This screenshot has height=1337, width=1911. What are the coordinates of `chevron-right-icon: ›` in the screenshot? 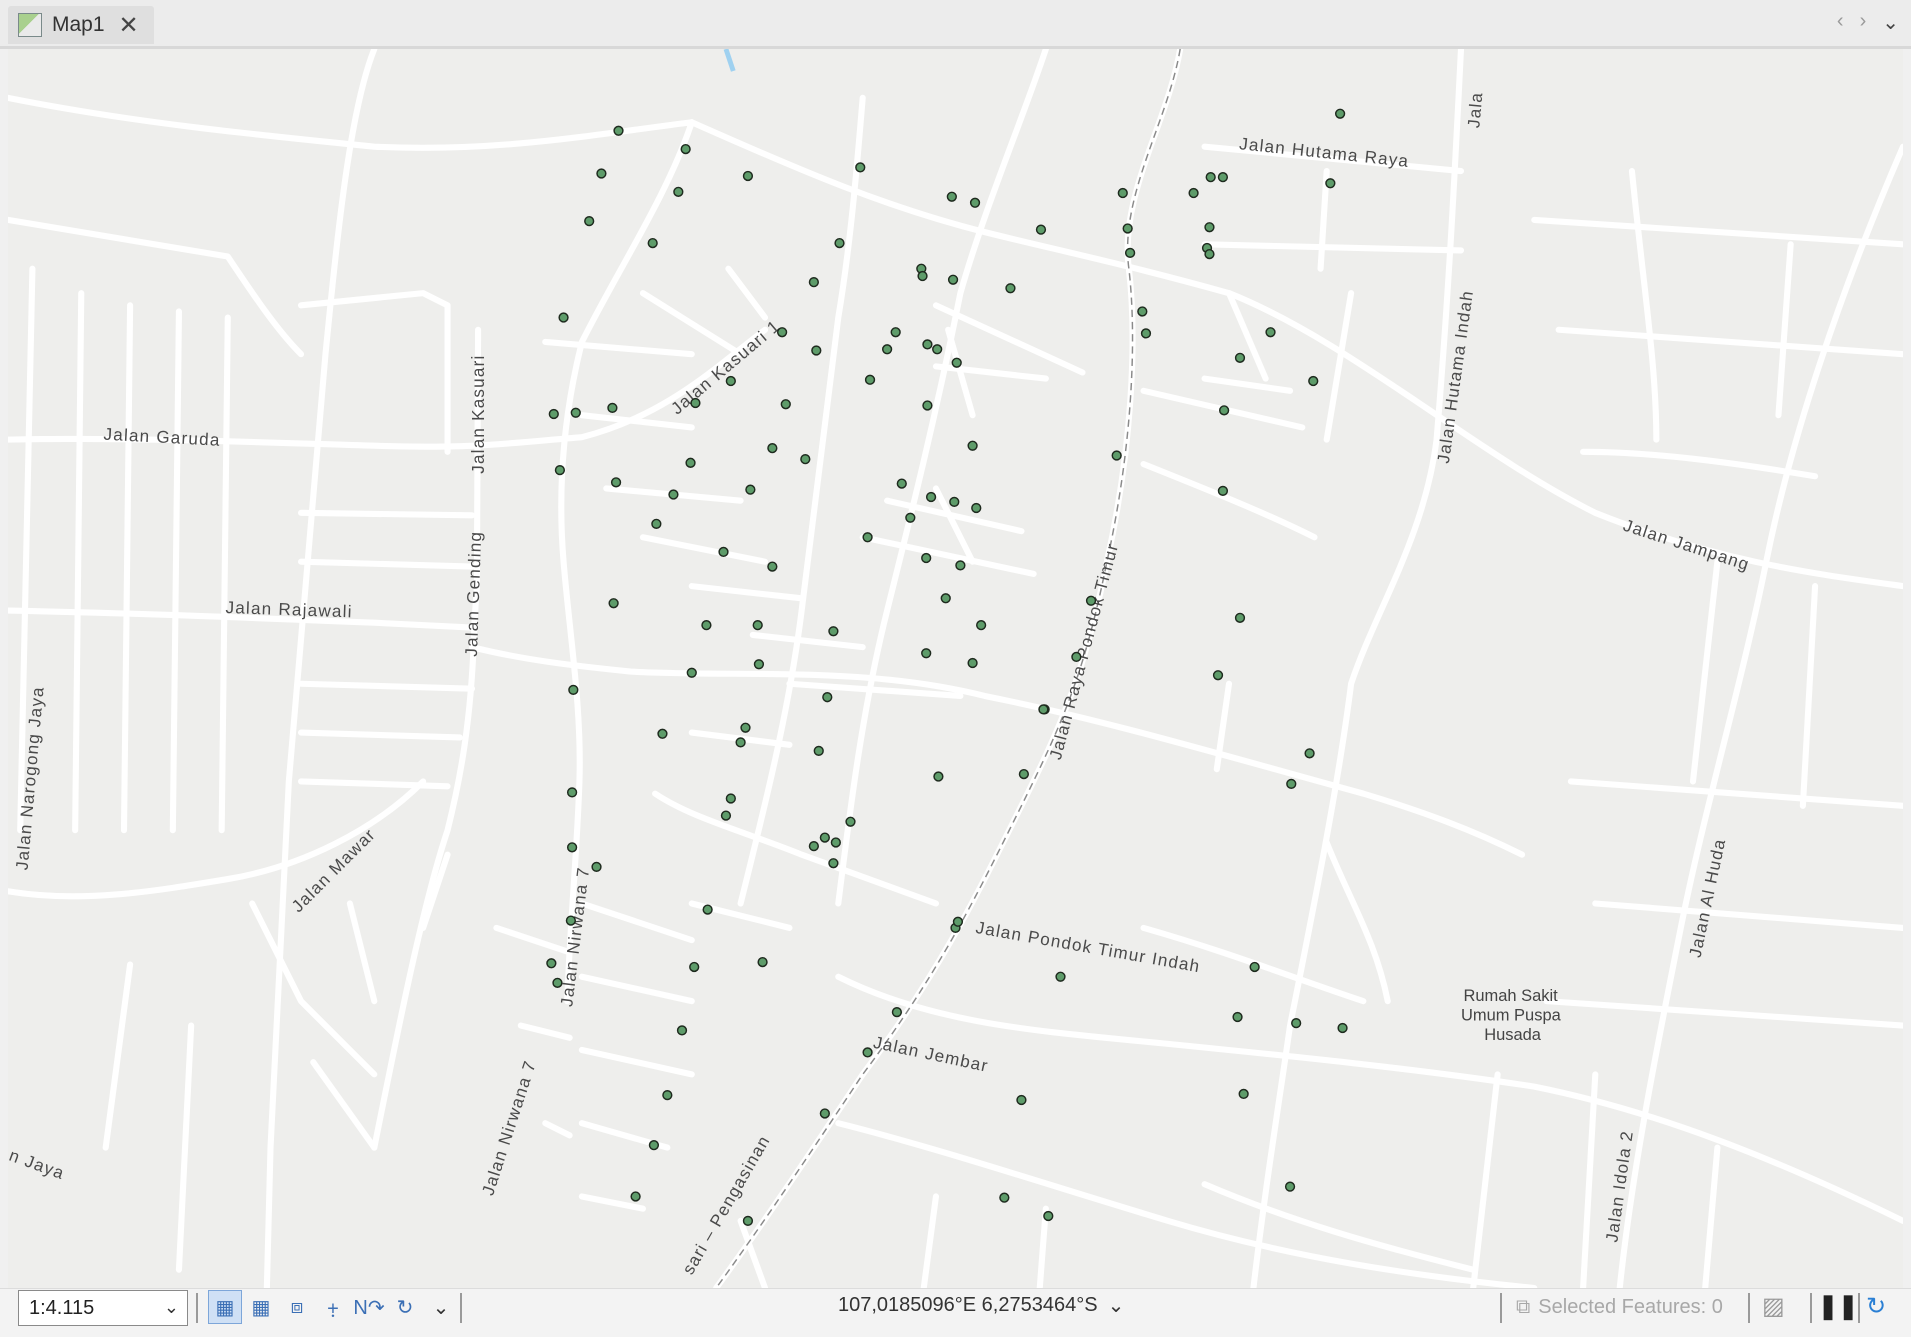 It's located at (1863, 22).